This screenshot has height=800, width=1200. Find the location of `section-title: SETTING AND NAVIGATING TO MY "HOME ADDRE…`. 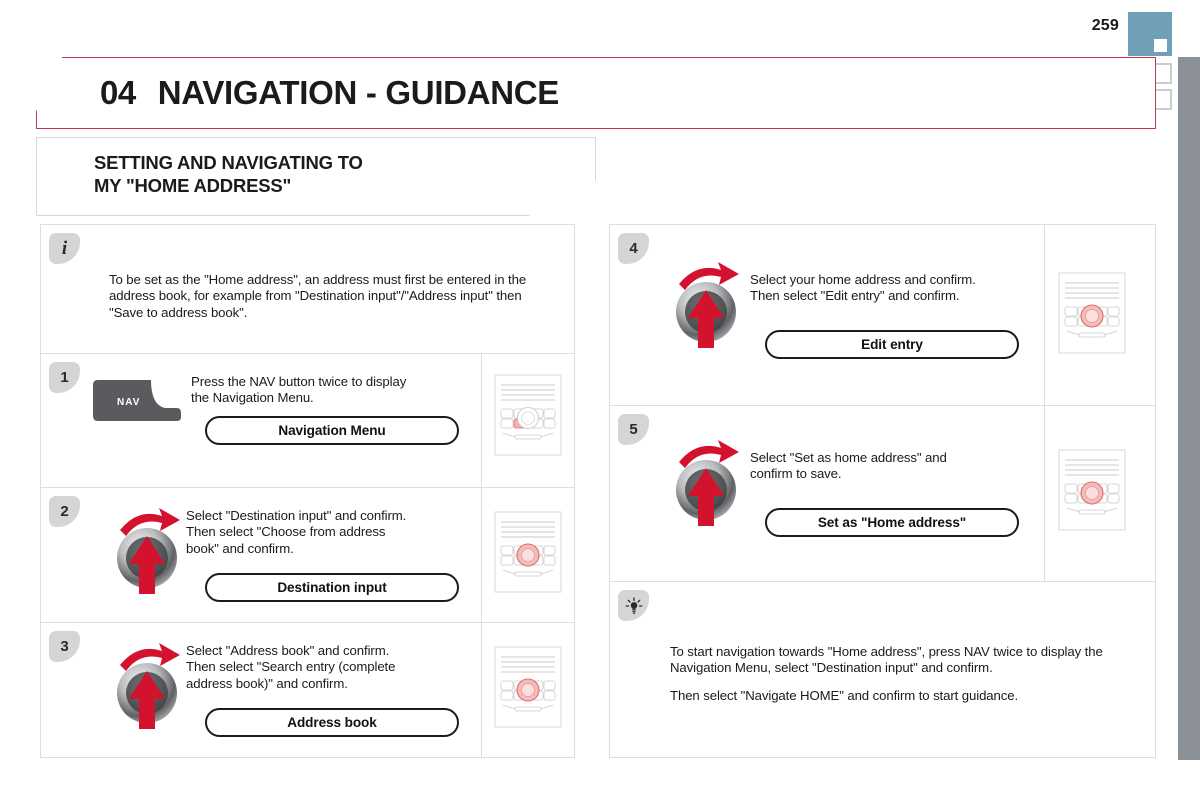

section-title: SETTING AND NAVIGATING TO MY "HOME ADDRE… is located at coordinates (228, 174).